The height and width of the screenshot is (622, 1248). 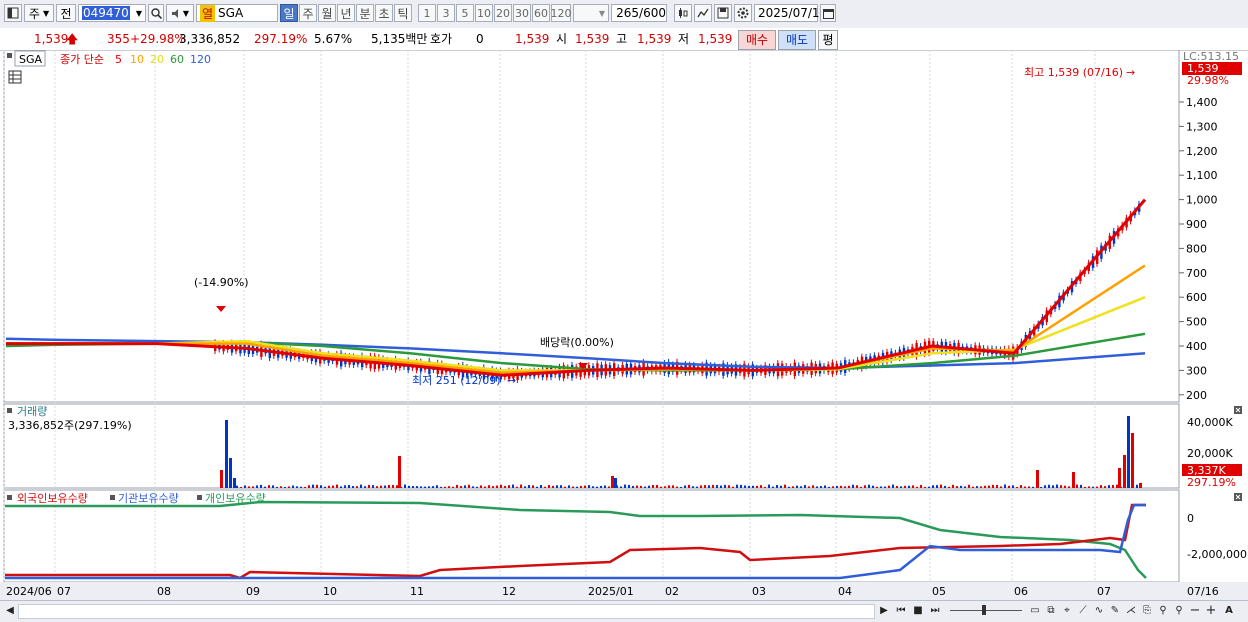 I want to click on trendline-icon: ∿, so click(x=1099, y=611).